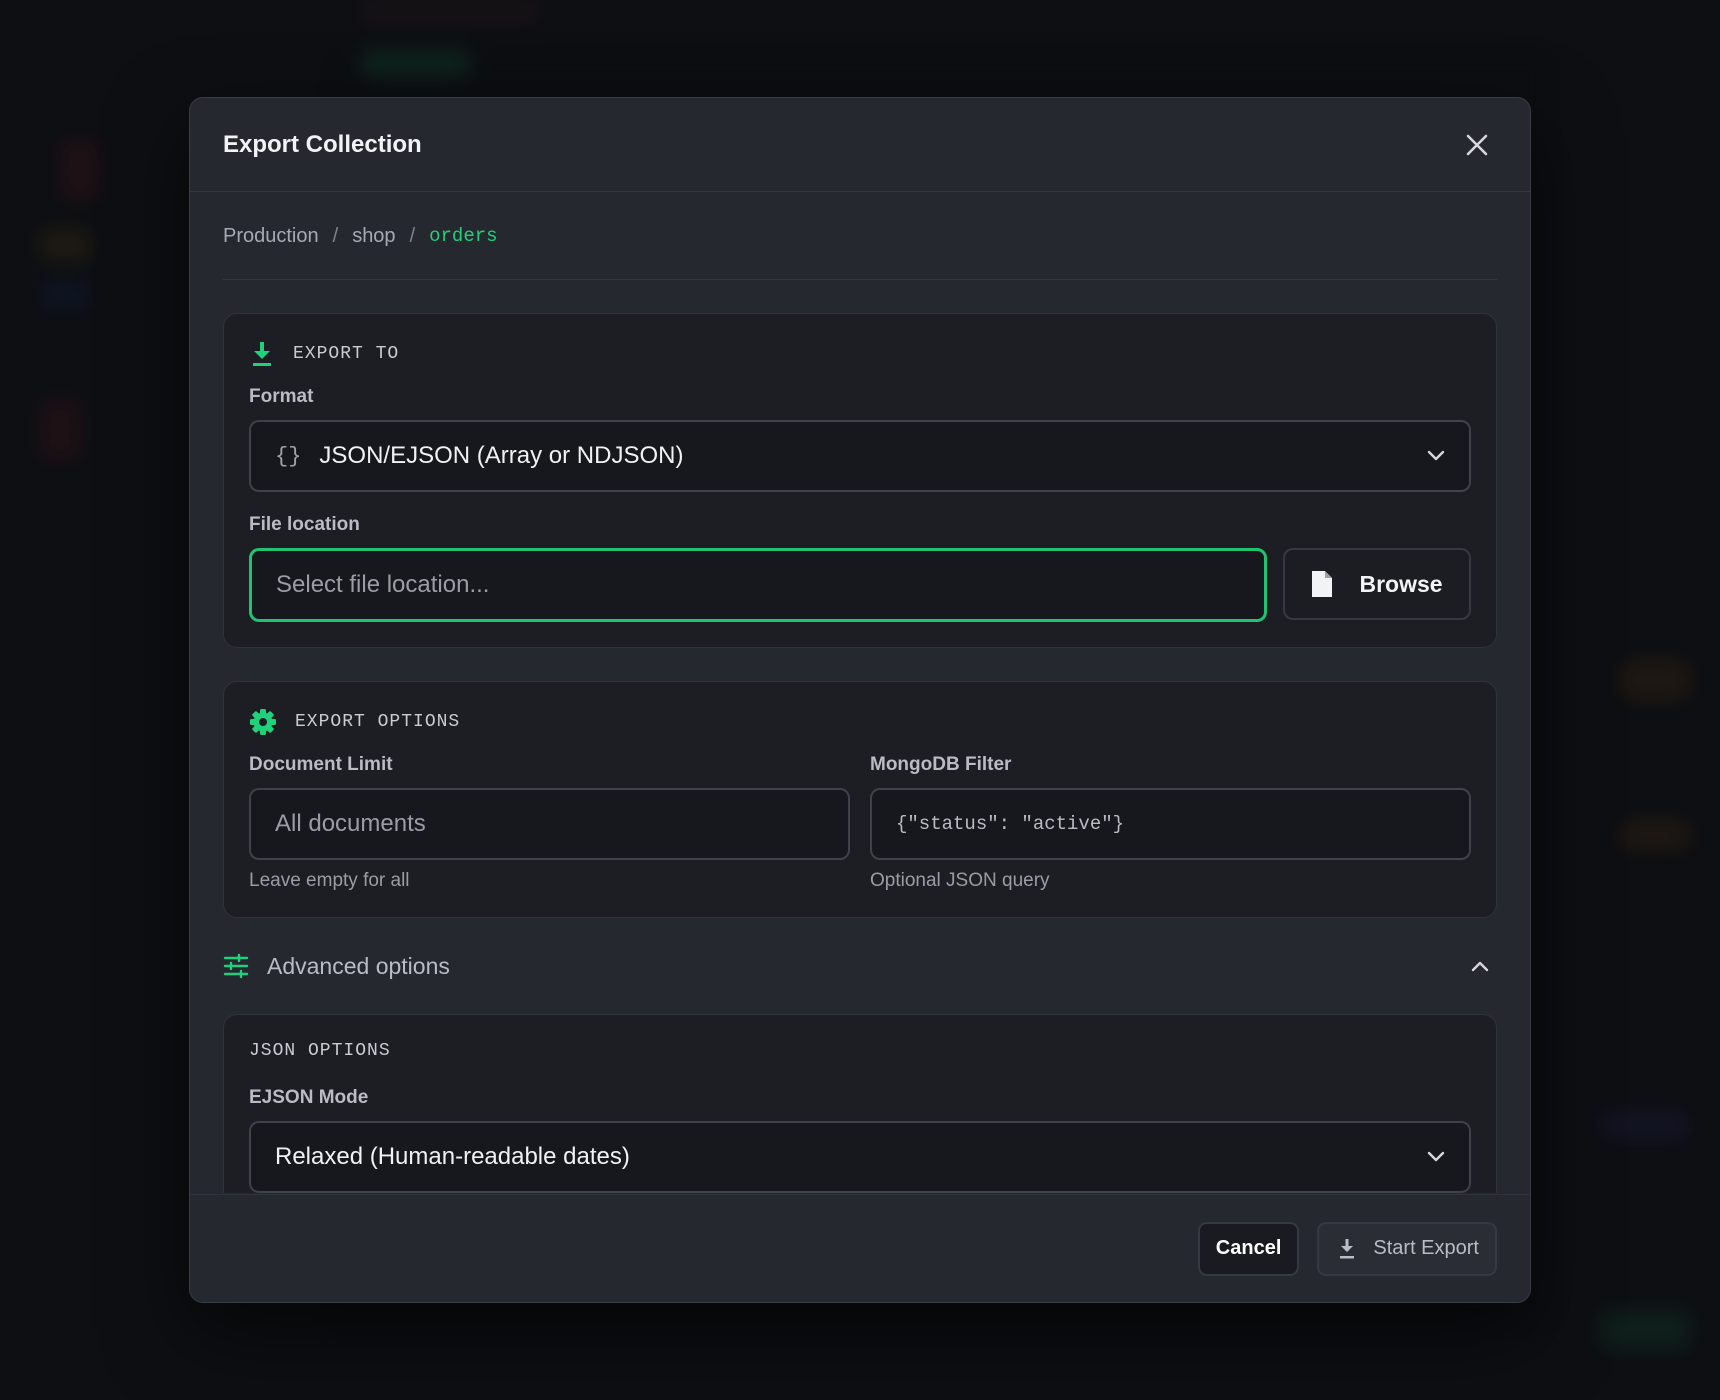 The image size is (1720, 1400). Describe the element at coordinates (1170, 824) in the screenshot. I see `mongodb-filter-input` at that location.